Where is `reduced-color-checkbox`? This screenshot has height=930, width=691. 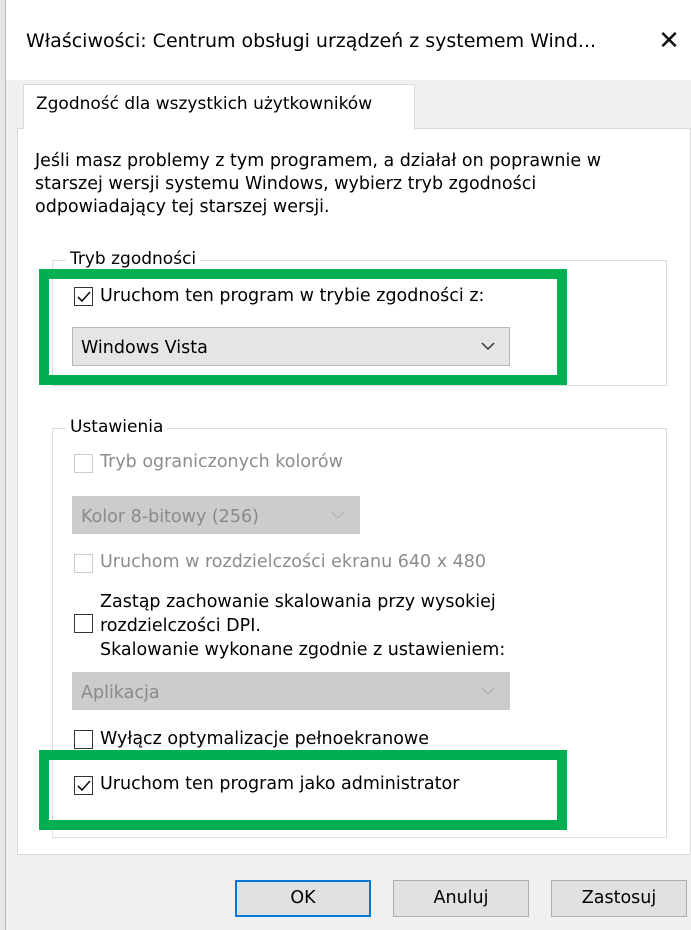 reduced-color-checkbox is located at coordinates (83, 463).